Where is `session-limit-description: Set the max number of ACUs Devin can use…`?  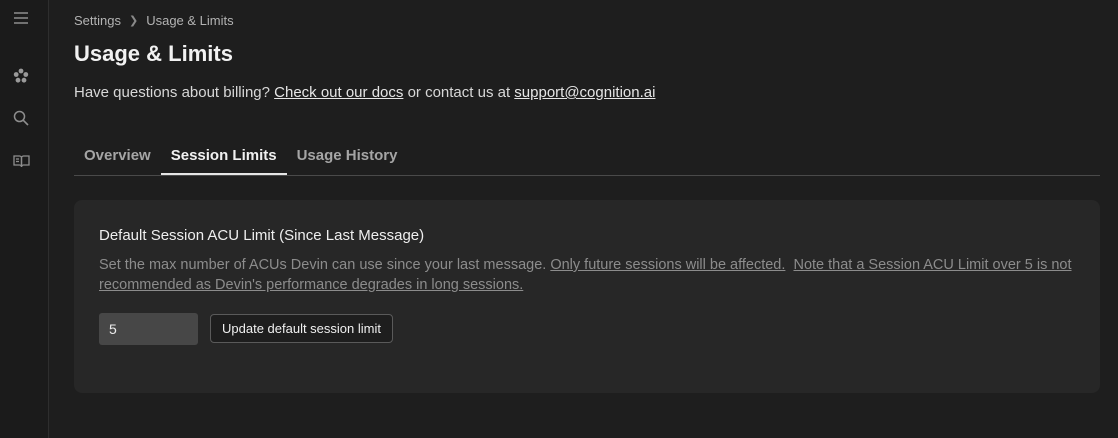
session-limit-description: Set the max number of ACUs Devin can use… is located at coordinates (589, 275).